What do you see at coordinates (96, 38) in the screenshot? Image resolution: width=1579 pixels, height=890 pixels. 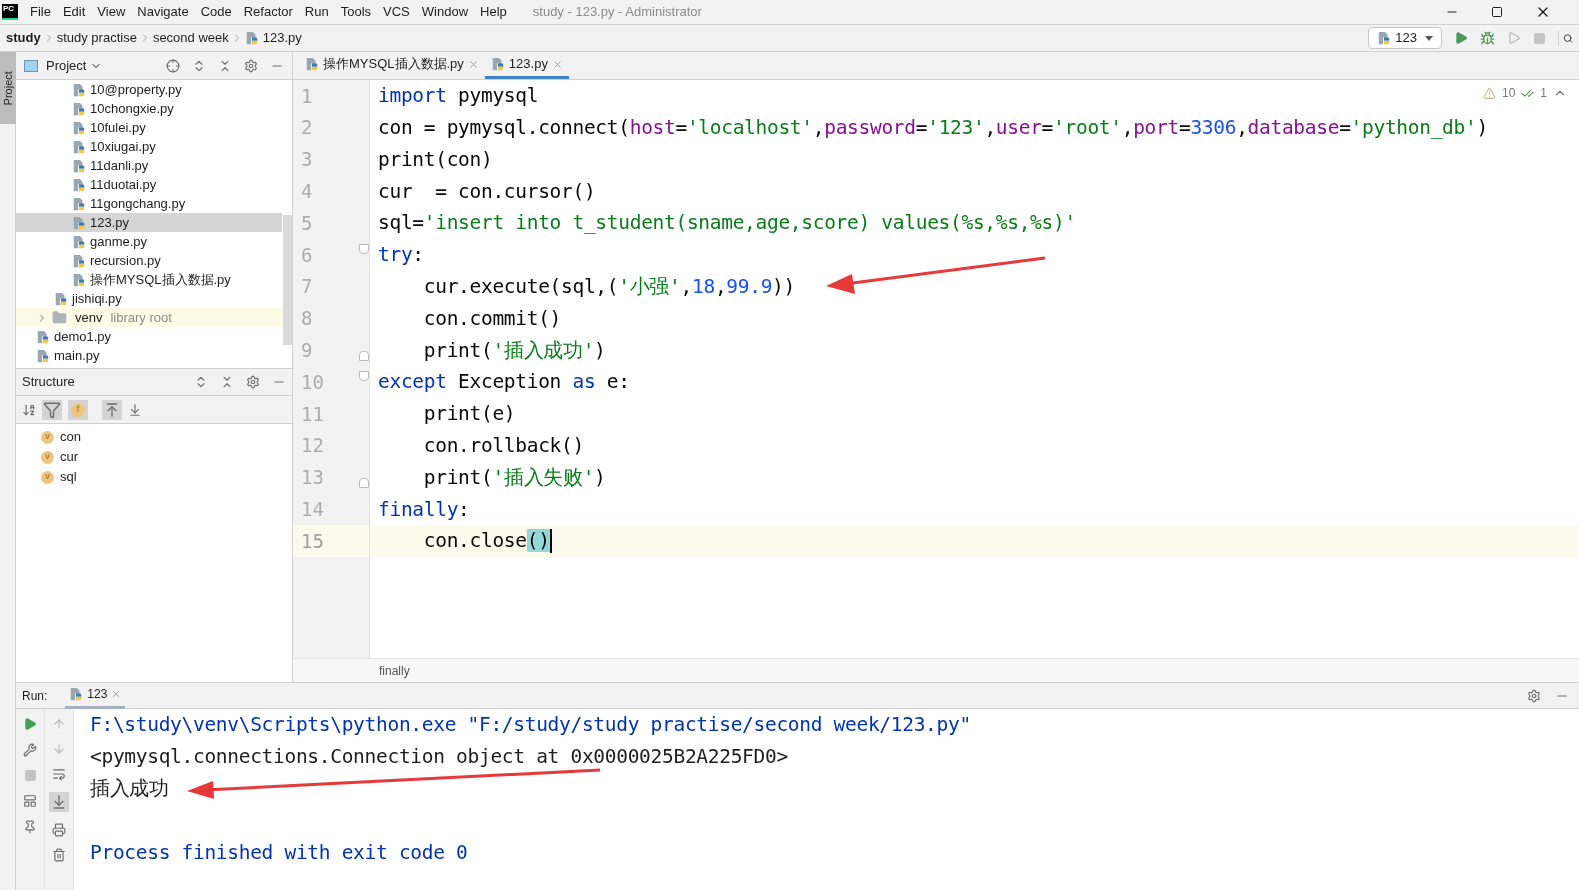 I see `breadcrumb: study practise` at bounding box center [96, 38].